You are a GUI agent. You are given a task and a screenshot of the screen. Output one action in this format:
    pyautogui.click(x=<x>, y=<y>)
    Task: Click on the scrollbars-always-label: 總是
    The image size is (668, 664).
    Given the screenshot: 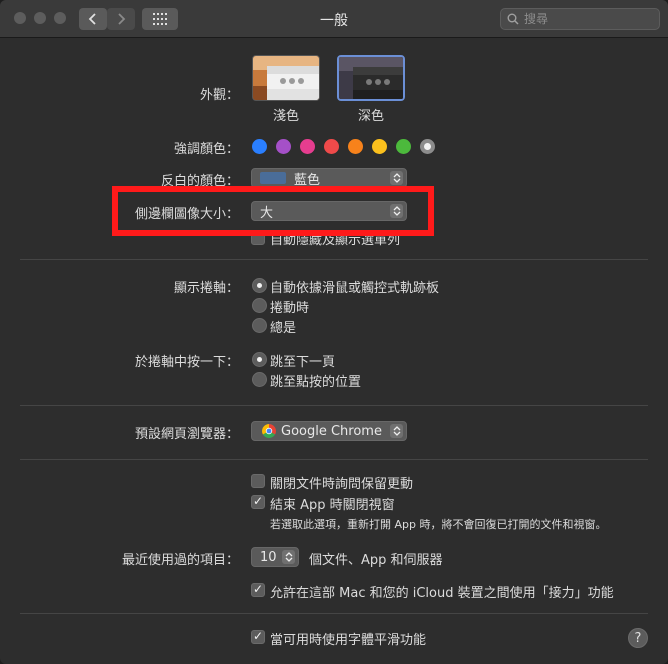 What is the action you would take?
    pyautogui.click(x=283, y=326)
    